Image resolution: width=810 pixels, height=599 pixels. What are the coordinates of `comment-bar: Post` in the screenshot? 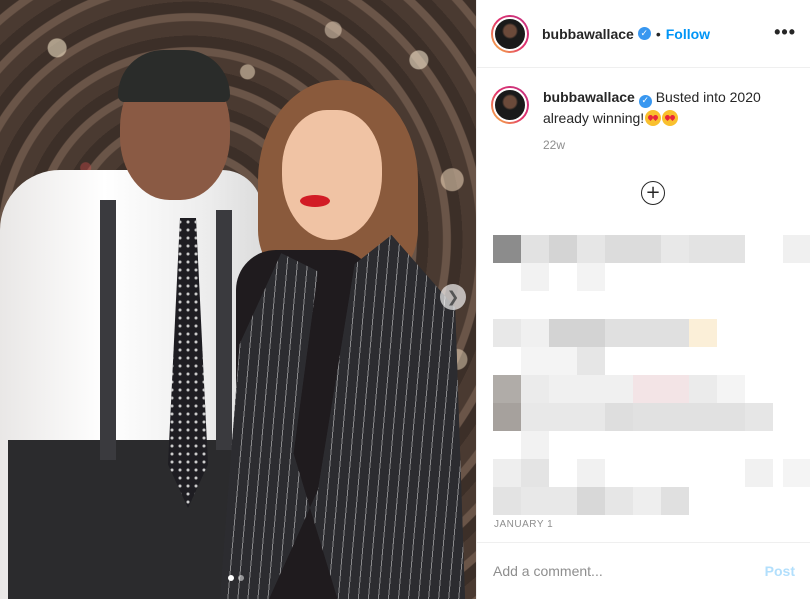 It's located at (643, 570).